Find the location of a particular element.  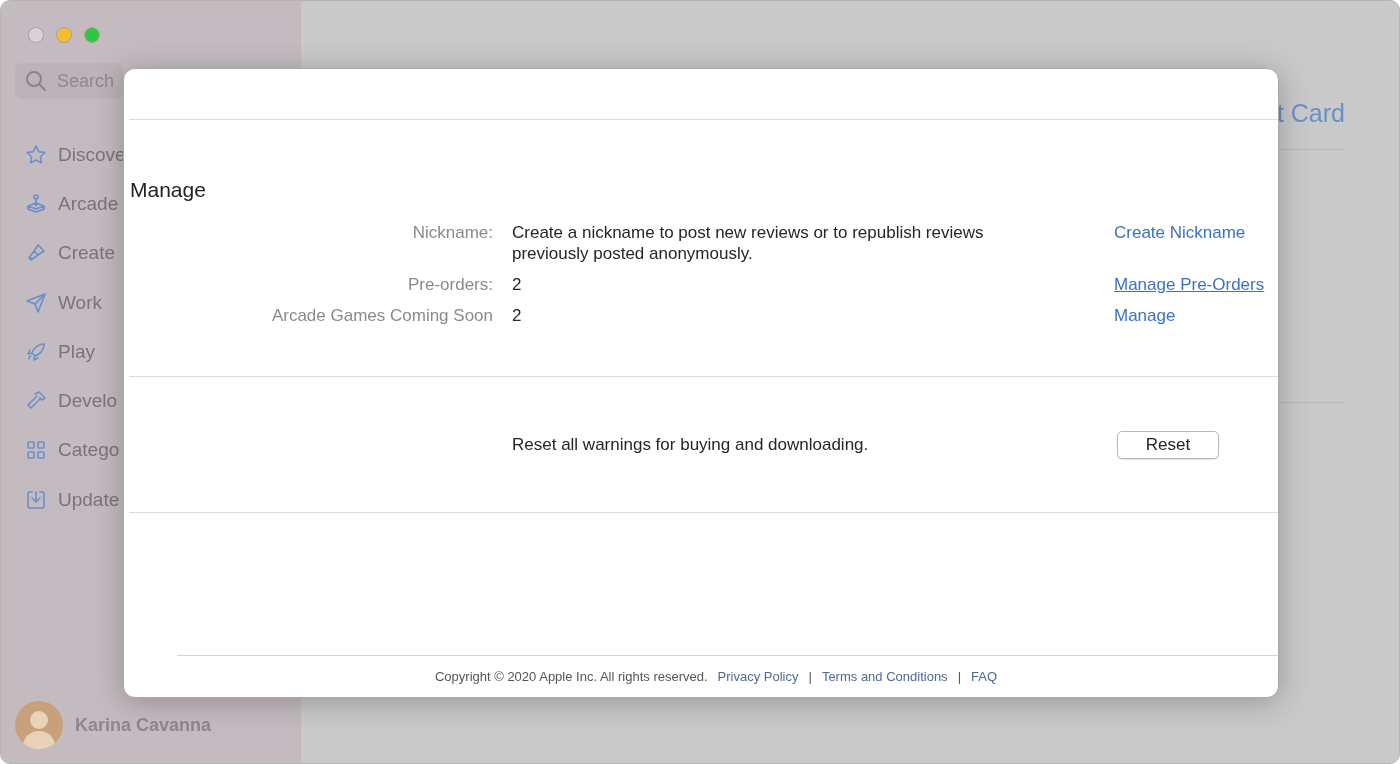

copyright-text: Copyright © 2020 Apple Inc. All rights reserved. is located at coordinates (571, 676).